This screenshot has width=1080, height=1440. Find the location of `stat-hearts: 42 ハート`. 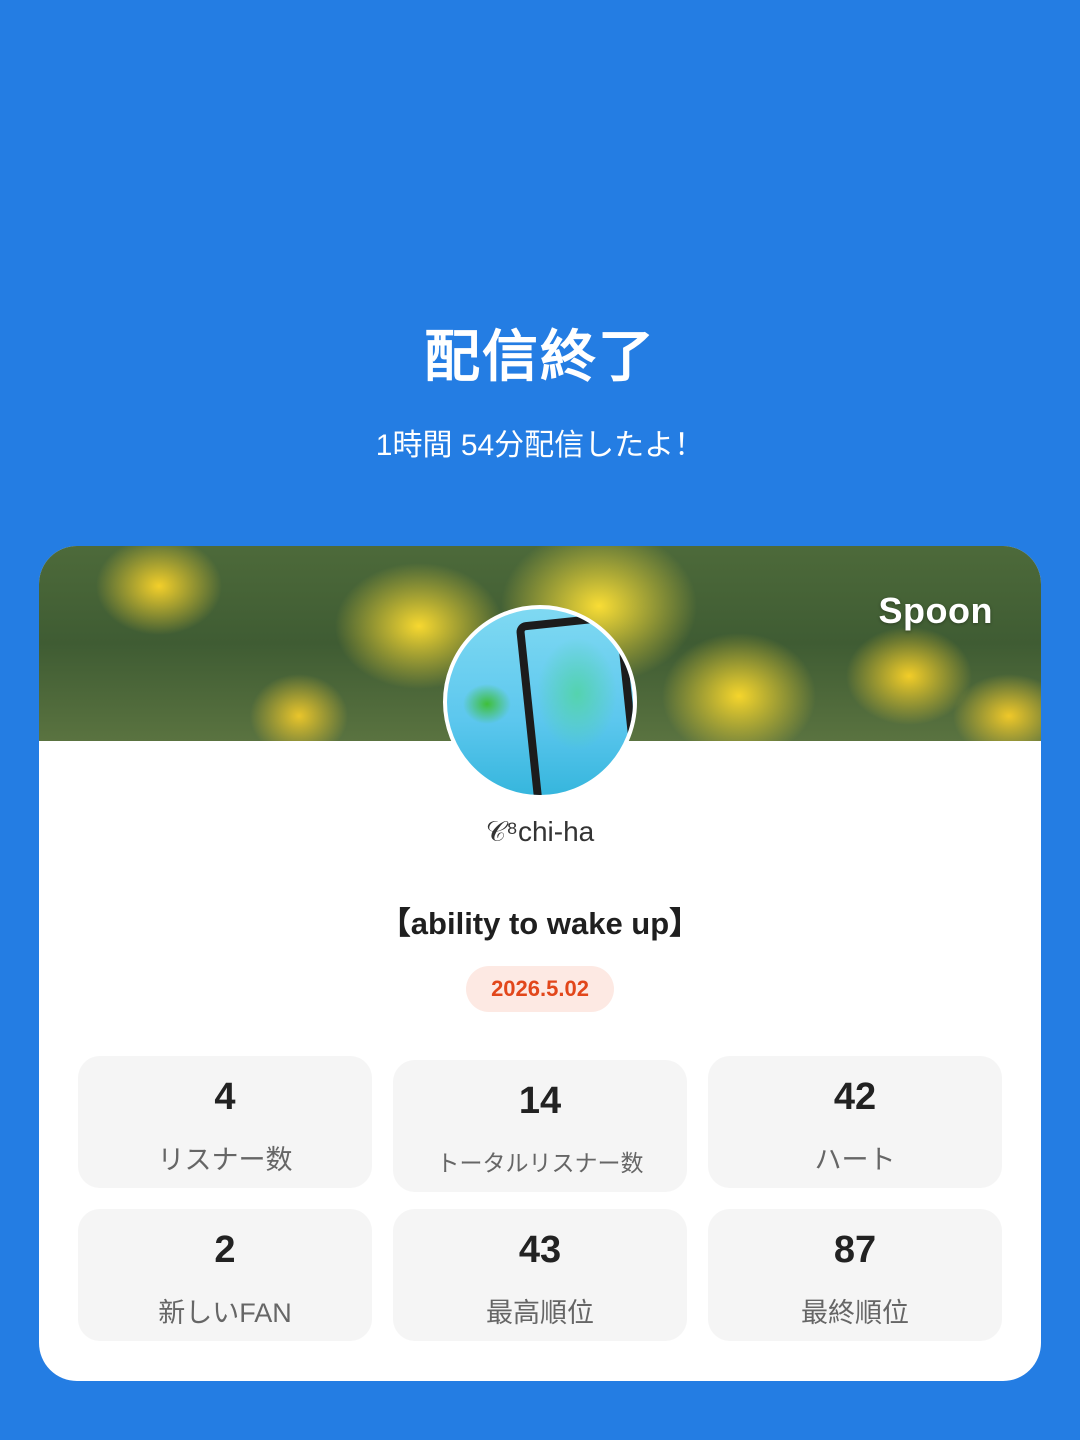

stat-hearts: 42 ハート is located at coordinates (855, 1122).